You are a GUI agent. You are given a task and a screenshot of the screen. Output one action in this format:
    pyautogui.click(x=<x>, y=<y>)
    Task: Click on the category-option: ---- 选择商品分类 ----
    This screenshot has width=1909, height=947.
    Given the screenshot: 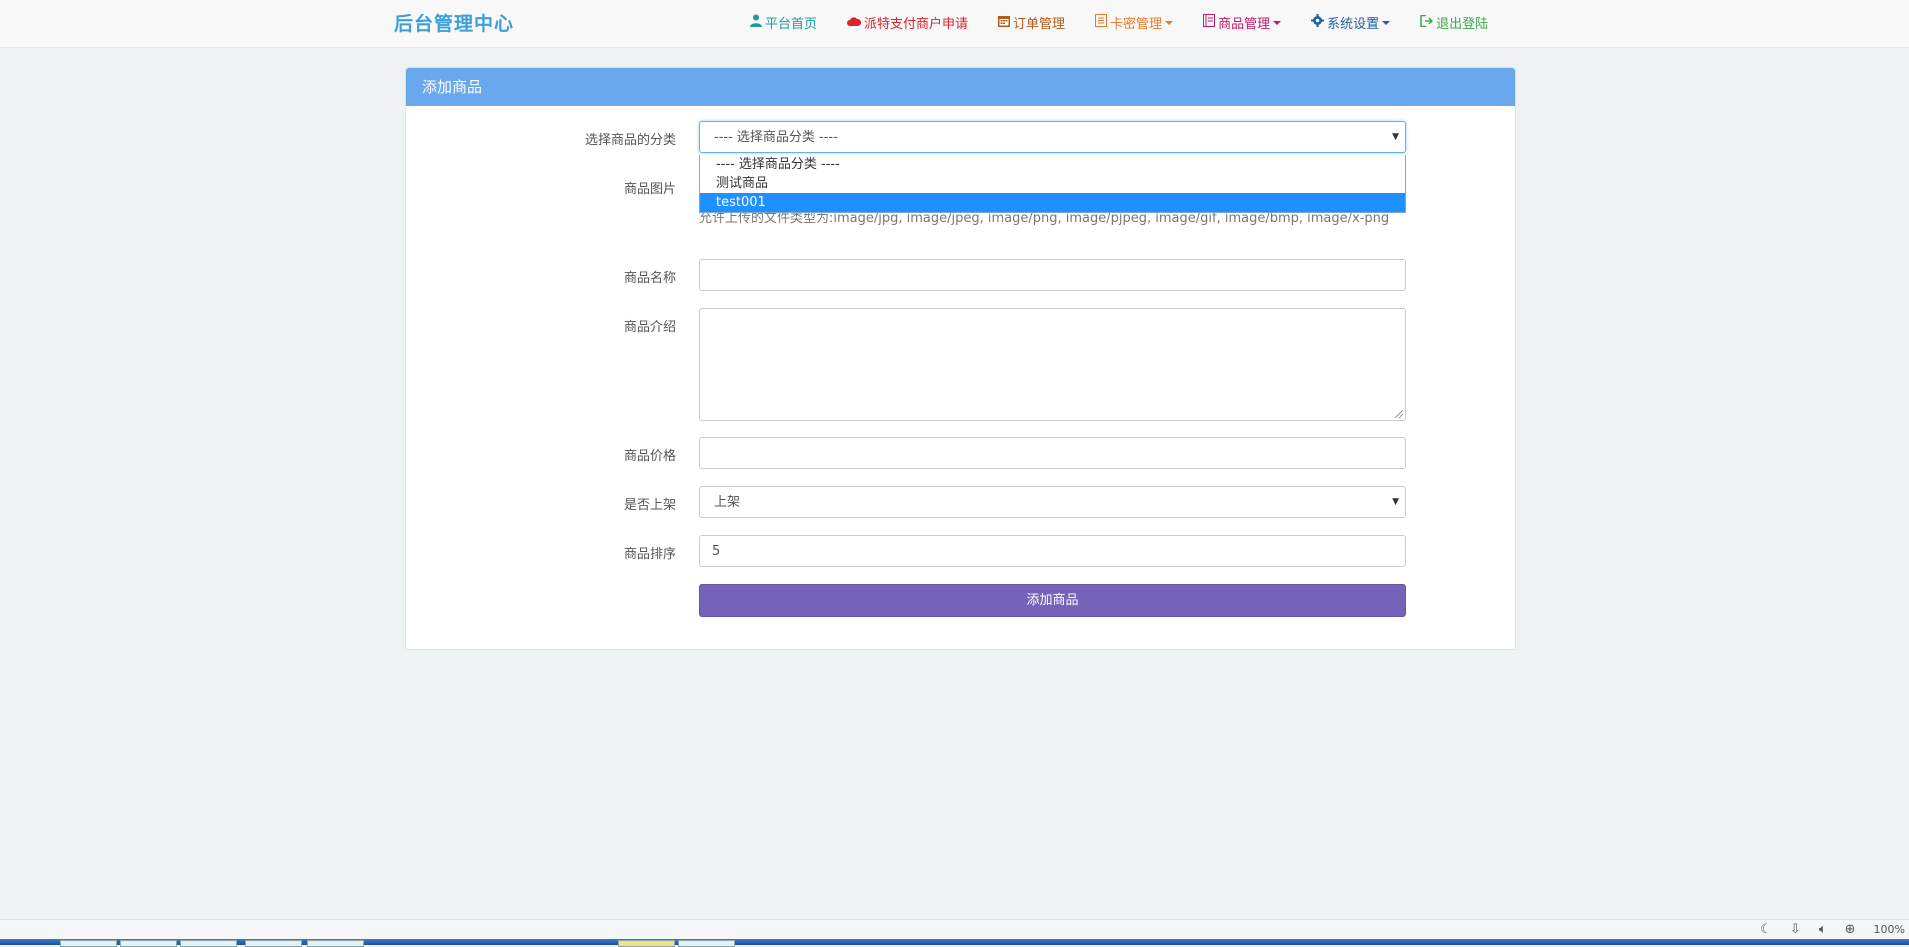 What is the action you would take?
    pyautogui.click(x=1052, y=164)
    